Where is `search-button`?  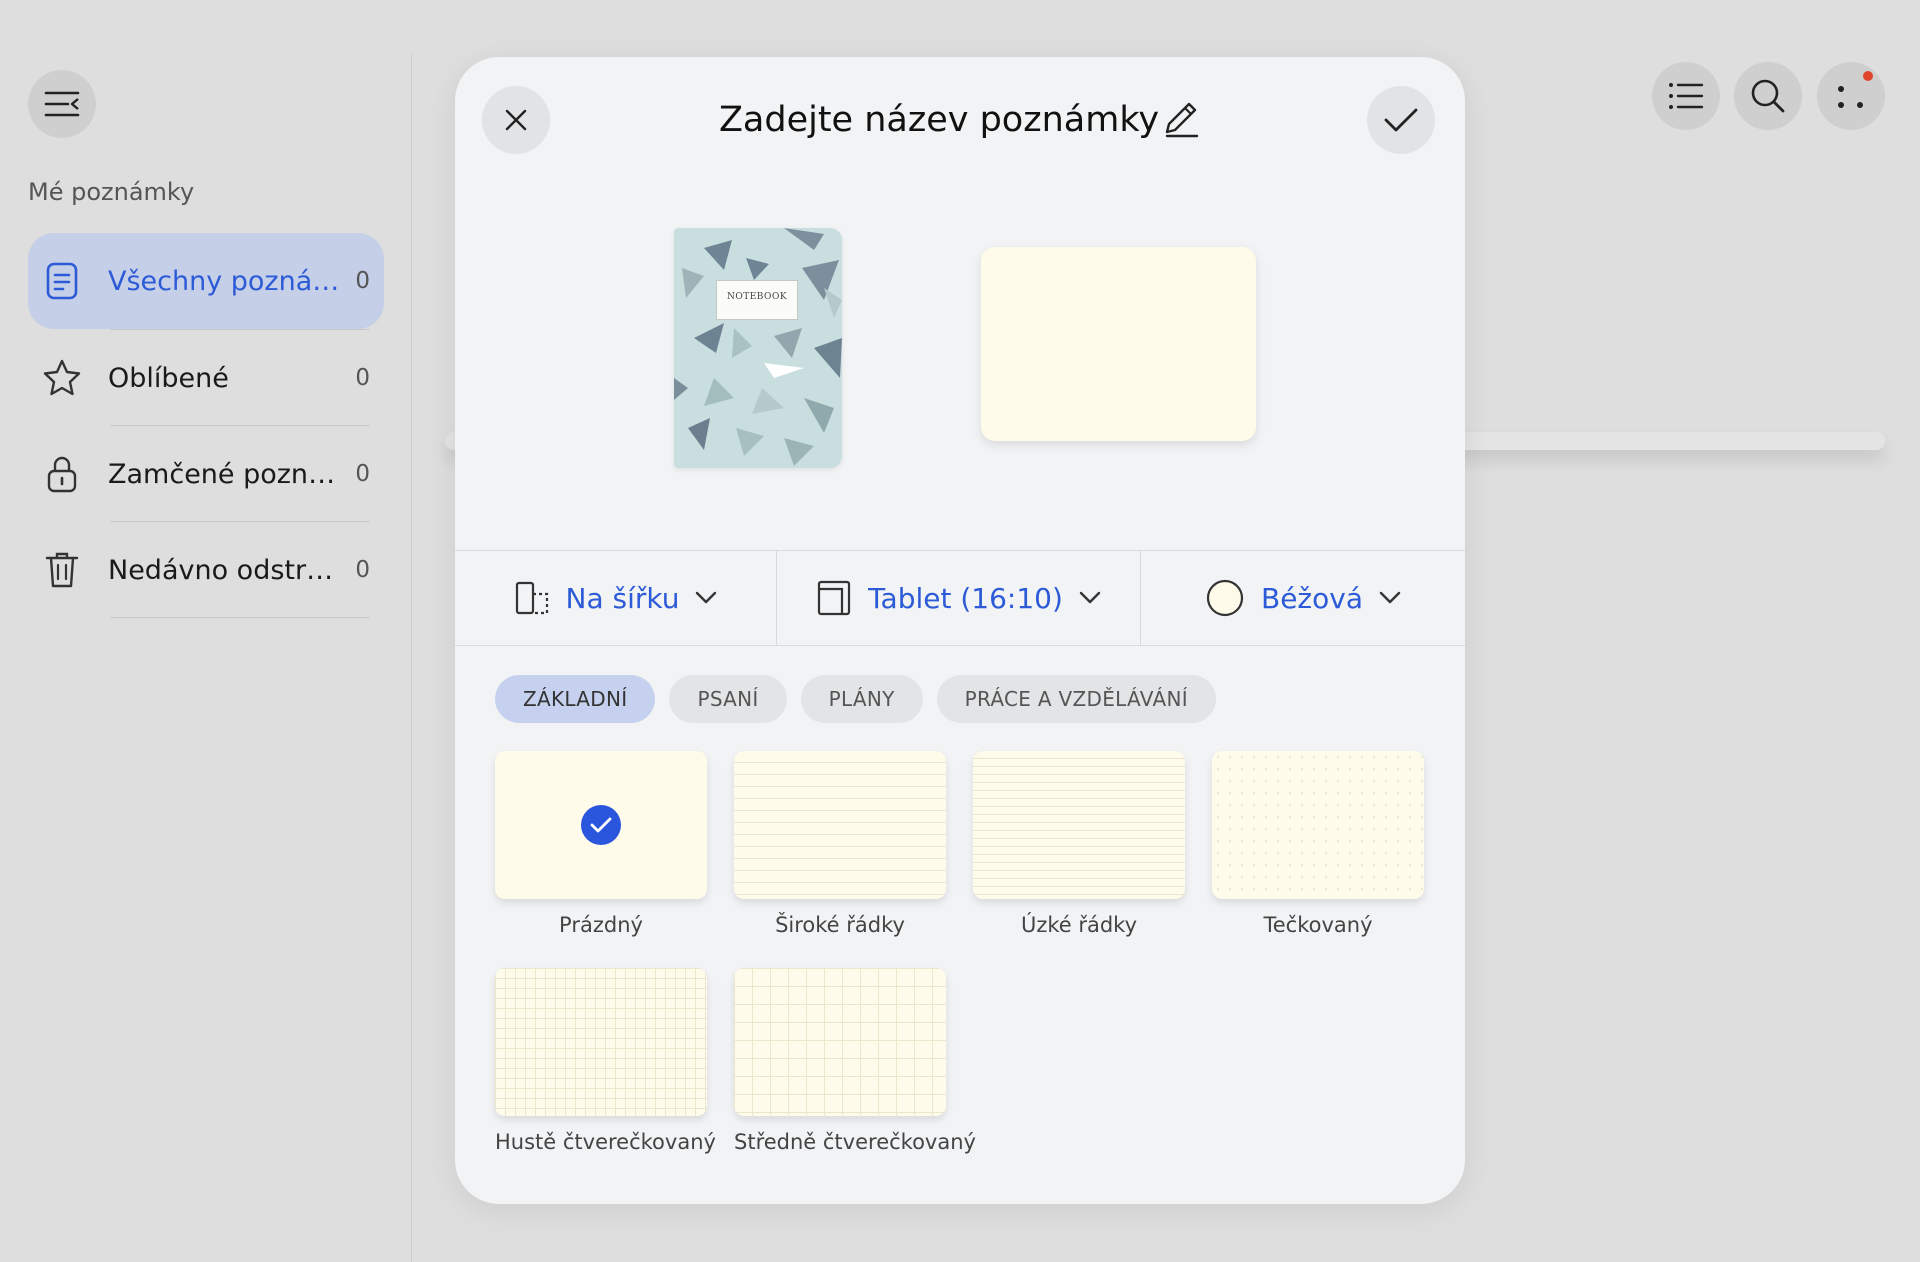
search-button is located at coordinates (1768, 96).